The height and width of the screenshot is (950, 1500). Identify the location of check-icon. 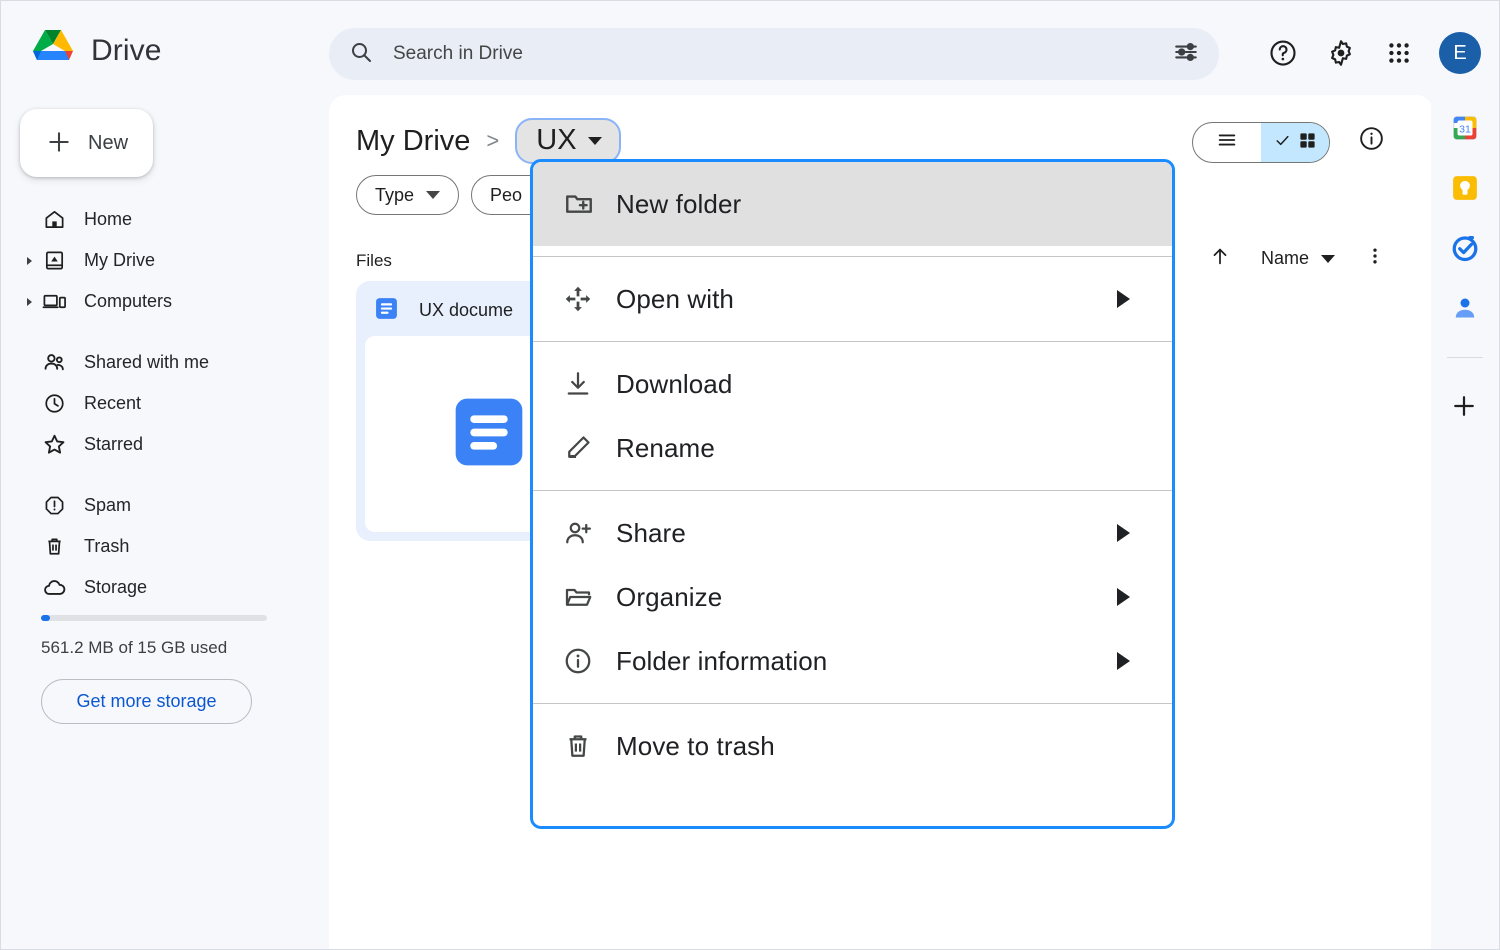
(1282, 143).